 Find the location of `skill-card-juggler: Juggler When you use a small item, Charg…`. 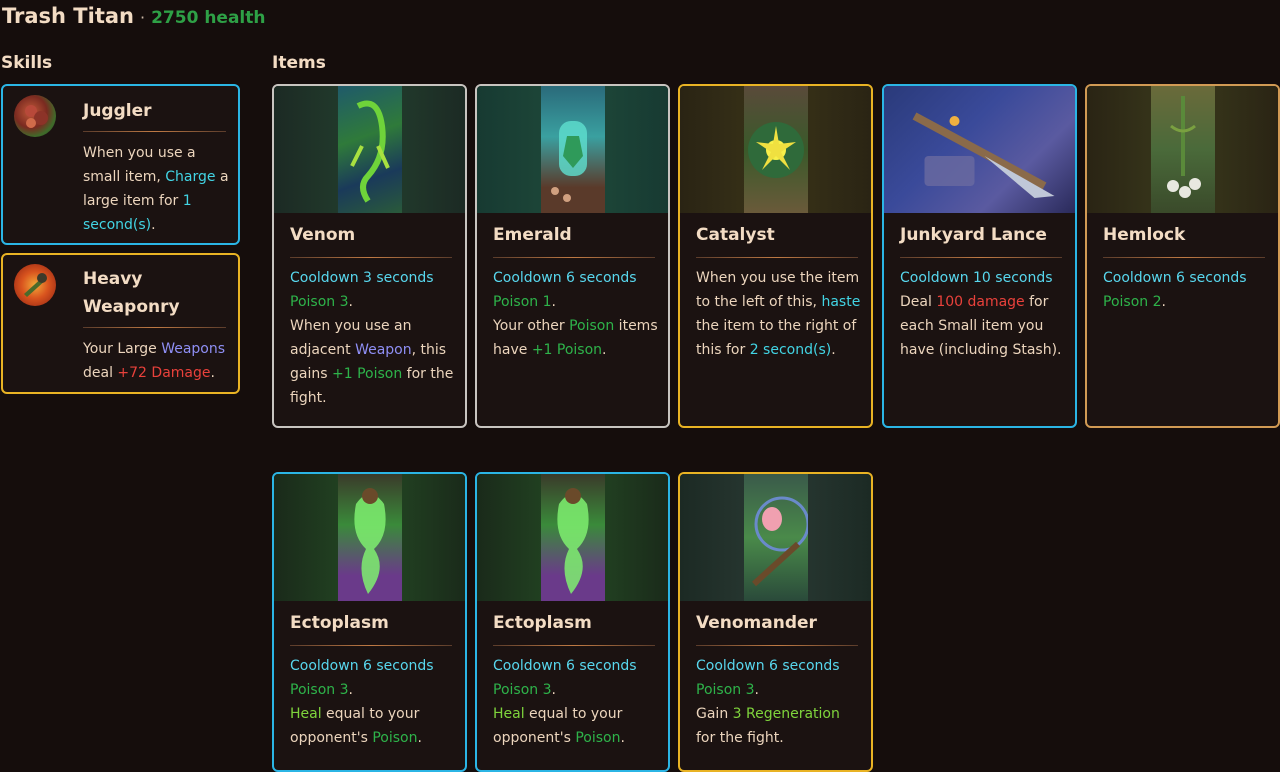

skill-card-juggler: Juggler When you use a small item, Charg… is located at coordinates (120, 164).